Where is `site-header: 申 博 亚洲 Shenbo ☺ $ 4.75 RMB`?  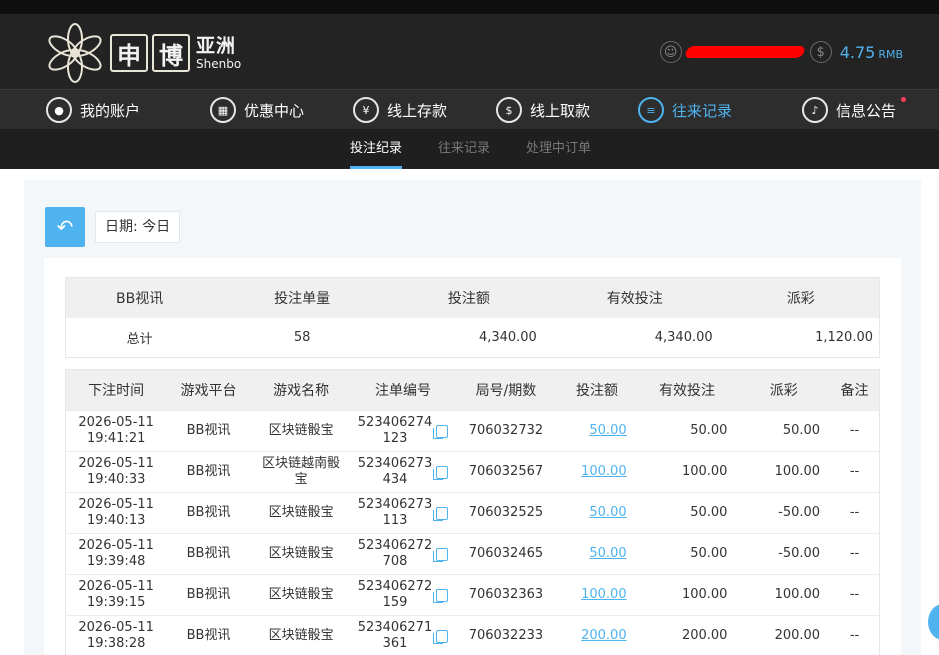 site-header: 申 博 亚洲 Shenbo ☺ $ 4.75 RMB is located at coordinates (469, 51).